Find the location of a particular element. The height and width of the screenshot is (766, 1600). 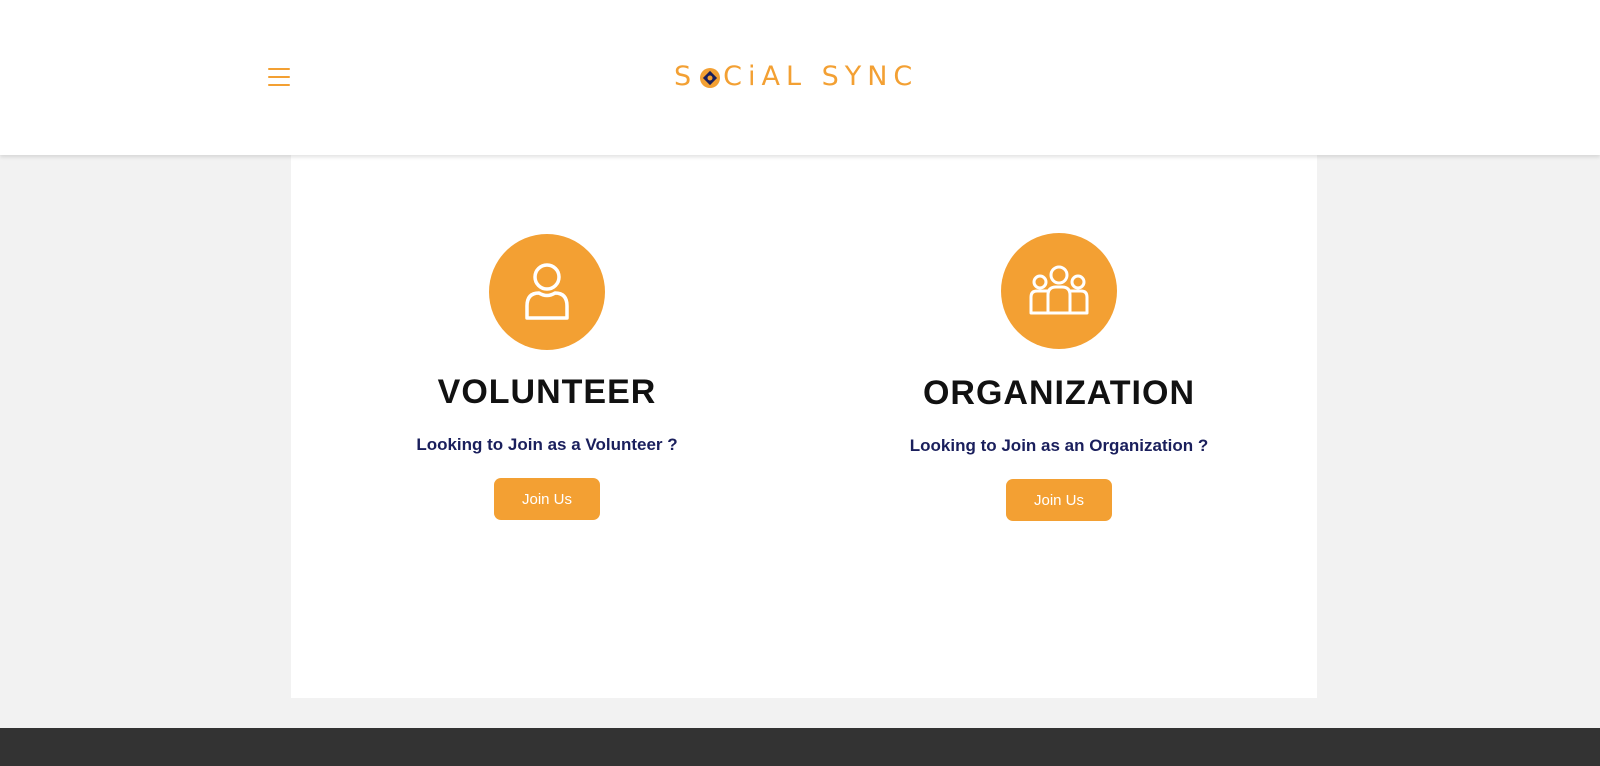

site-logo: S CiAL SYNC is located at coordinates (796, 76).